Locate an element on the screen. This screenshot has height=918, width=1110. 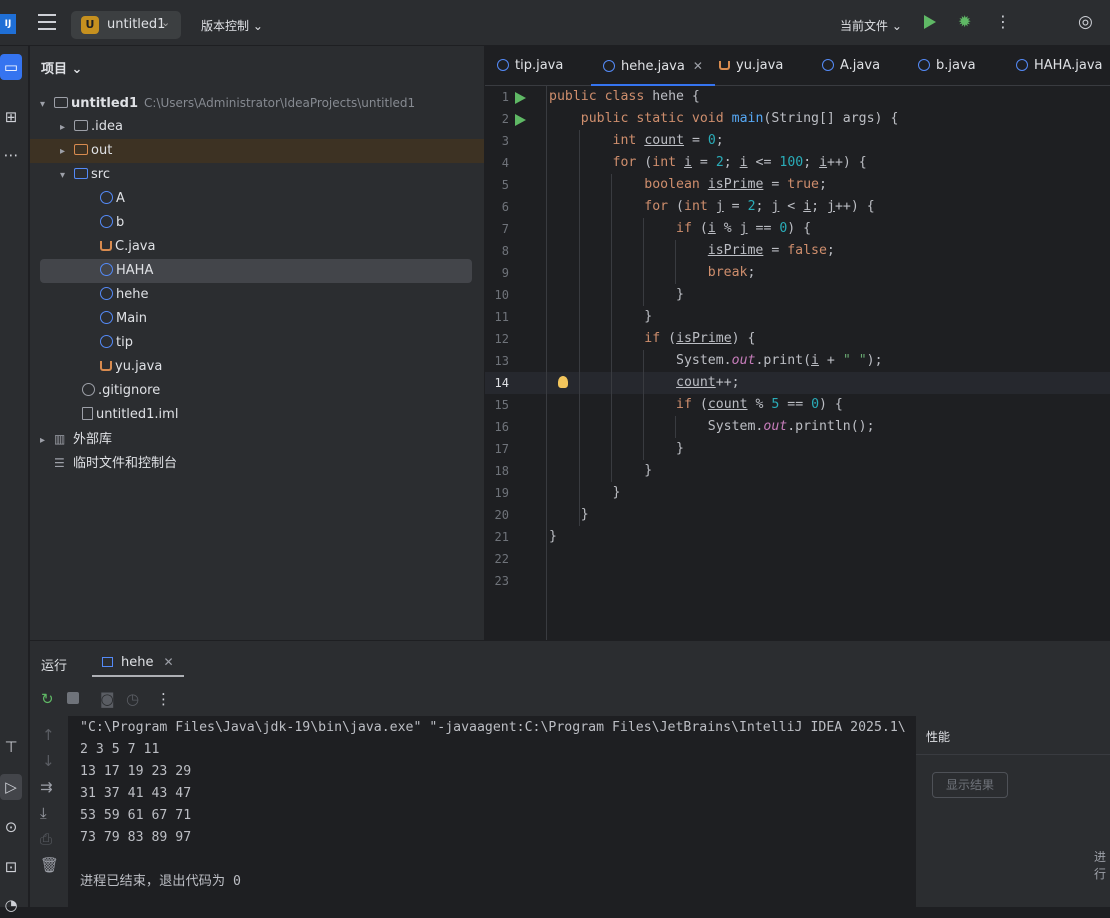
tab-haha: HAHA.java is located at coordinates (1059, 66).